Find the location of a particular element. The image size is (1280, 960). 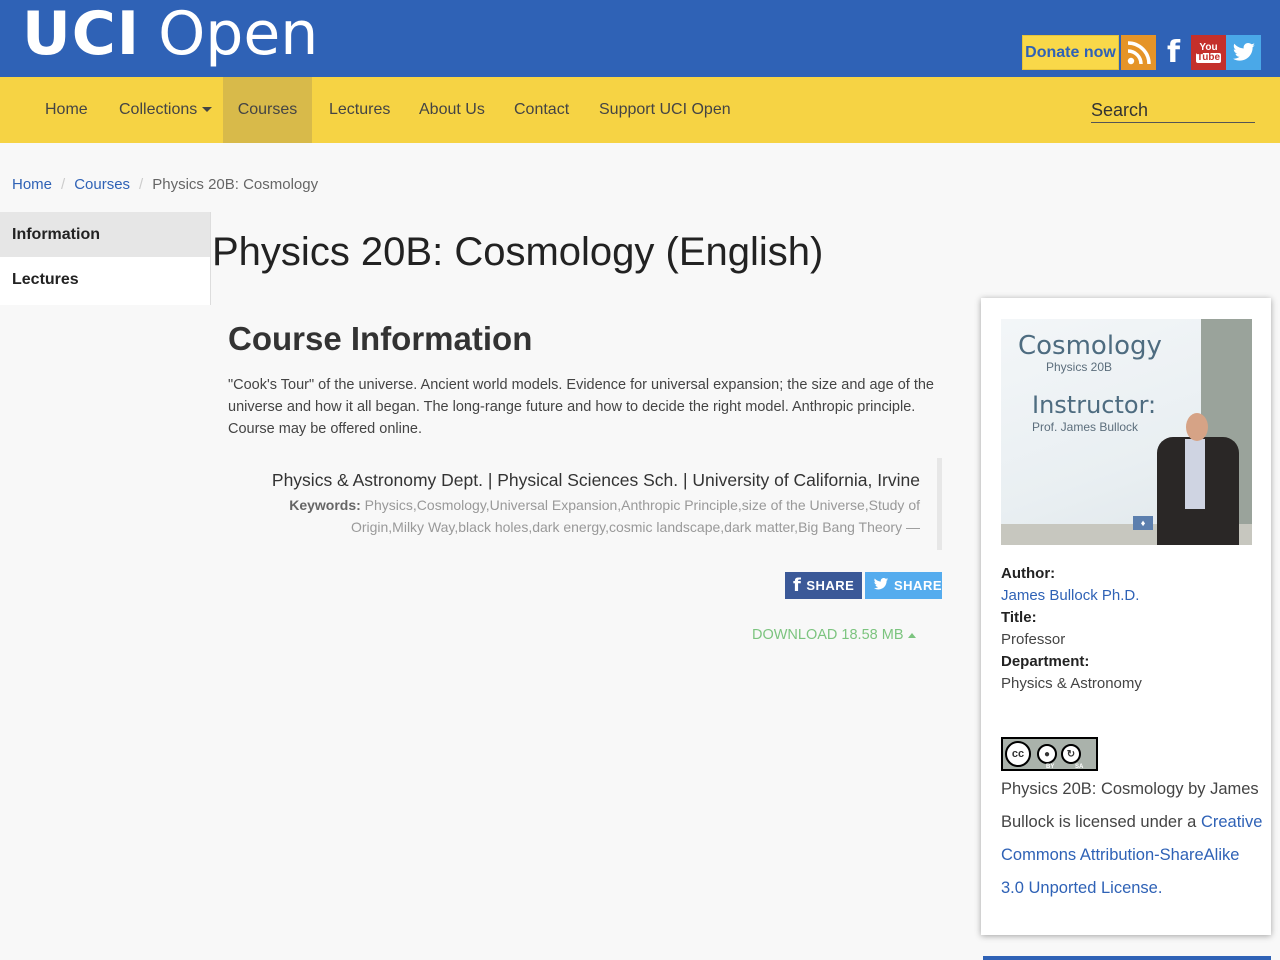

cc-icon: cc is located at coordinates (1018, 754).